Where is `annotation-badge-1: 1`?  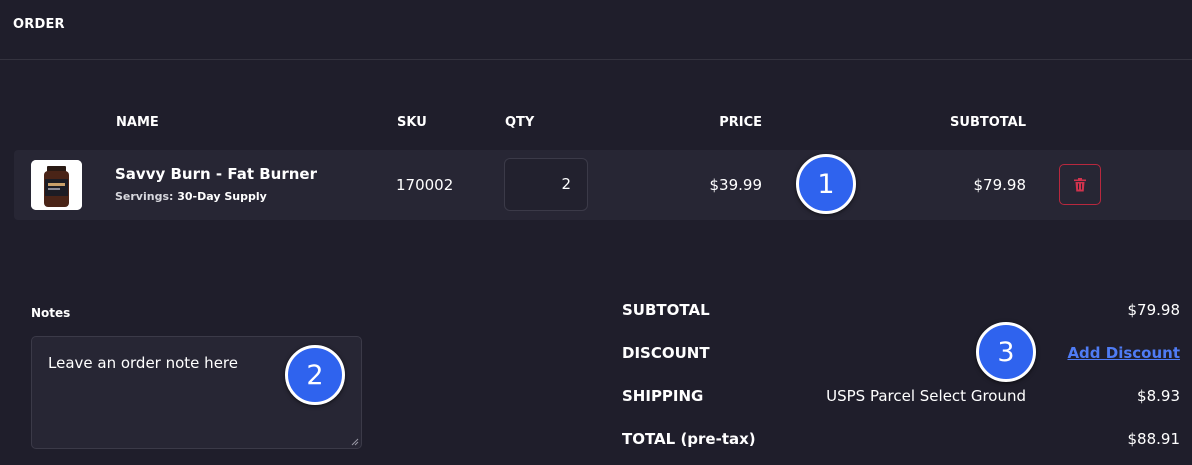 annotation-badge-1: 1 is located at coordinates (826, 184).